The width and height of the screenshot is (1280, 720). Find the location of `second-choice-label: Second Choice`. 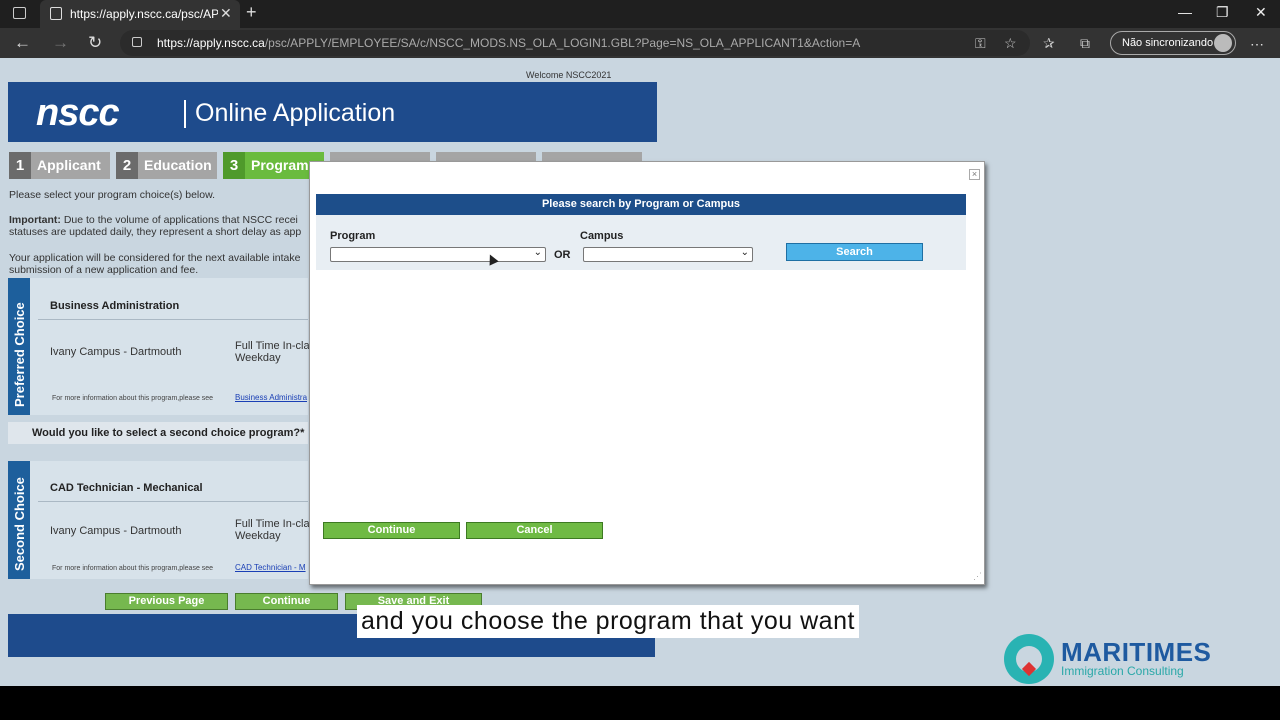

second-choice-label: Second Choice is located at coordinates (19, 520).